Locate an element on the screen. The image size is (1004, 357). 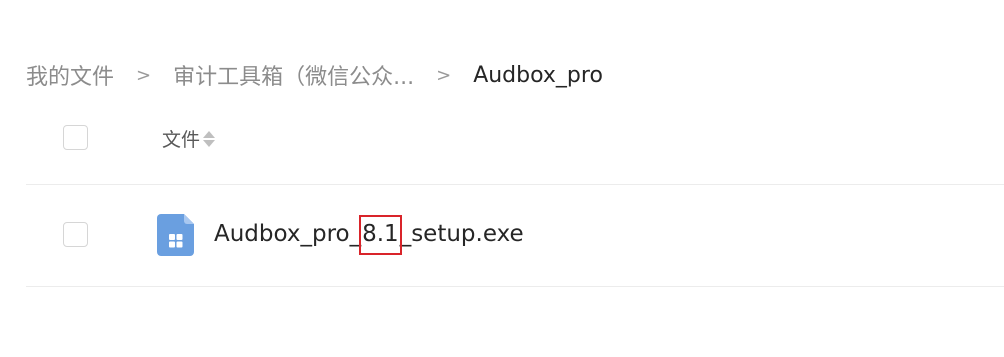
breadcrumb-item-current: Audbox_pro is located at coordinates (538, 75).